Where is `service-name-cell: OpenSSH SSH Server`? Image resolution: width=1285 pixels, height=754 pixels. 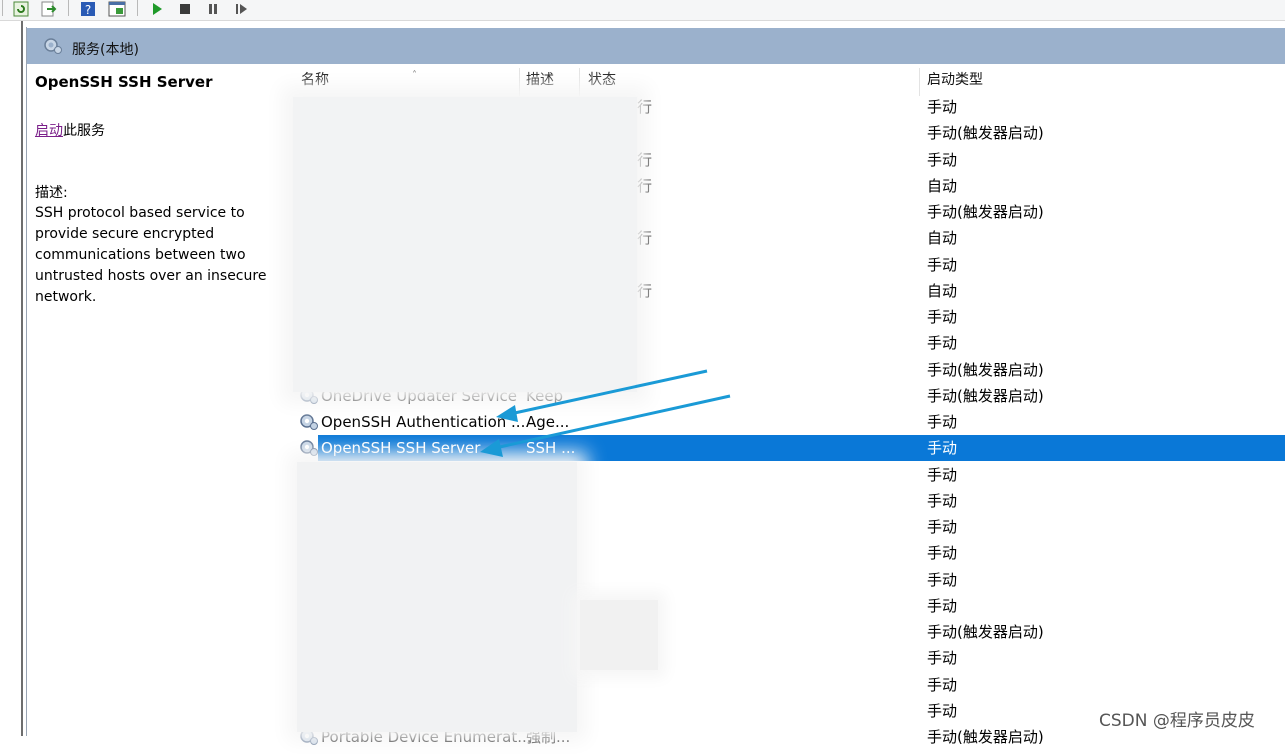 service-name-cell: OpenSSH SSH Server is located at coordinates (401, 448).